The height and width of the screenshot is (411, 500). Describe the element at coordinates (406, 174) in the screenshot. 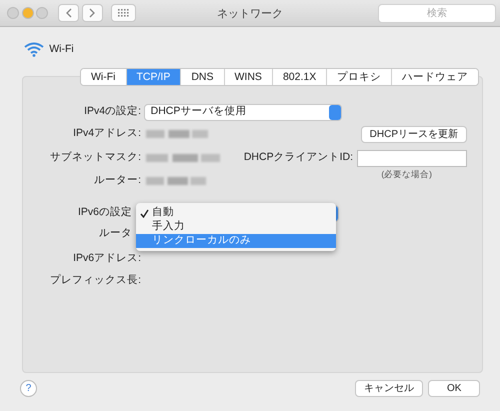

I see `hint-text: (必要な場合)` at that location.